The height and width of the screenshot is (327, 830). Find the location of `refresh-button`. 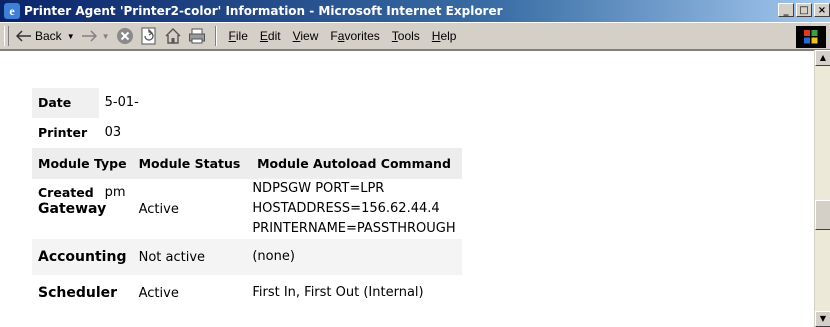

refresh-button is located at coordinates (149, 36).